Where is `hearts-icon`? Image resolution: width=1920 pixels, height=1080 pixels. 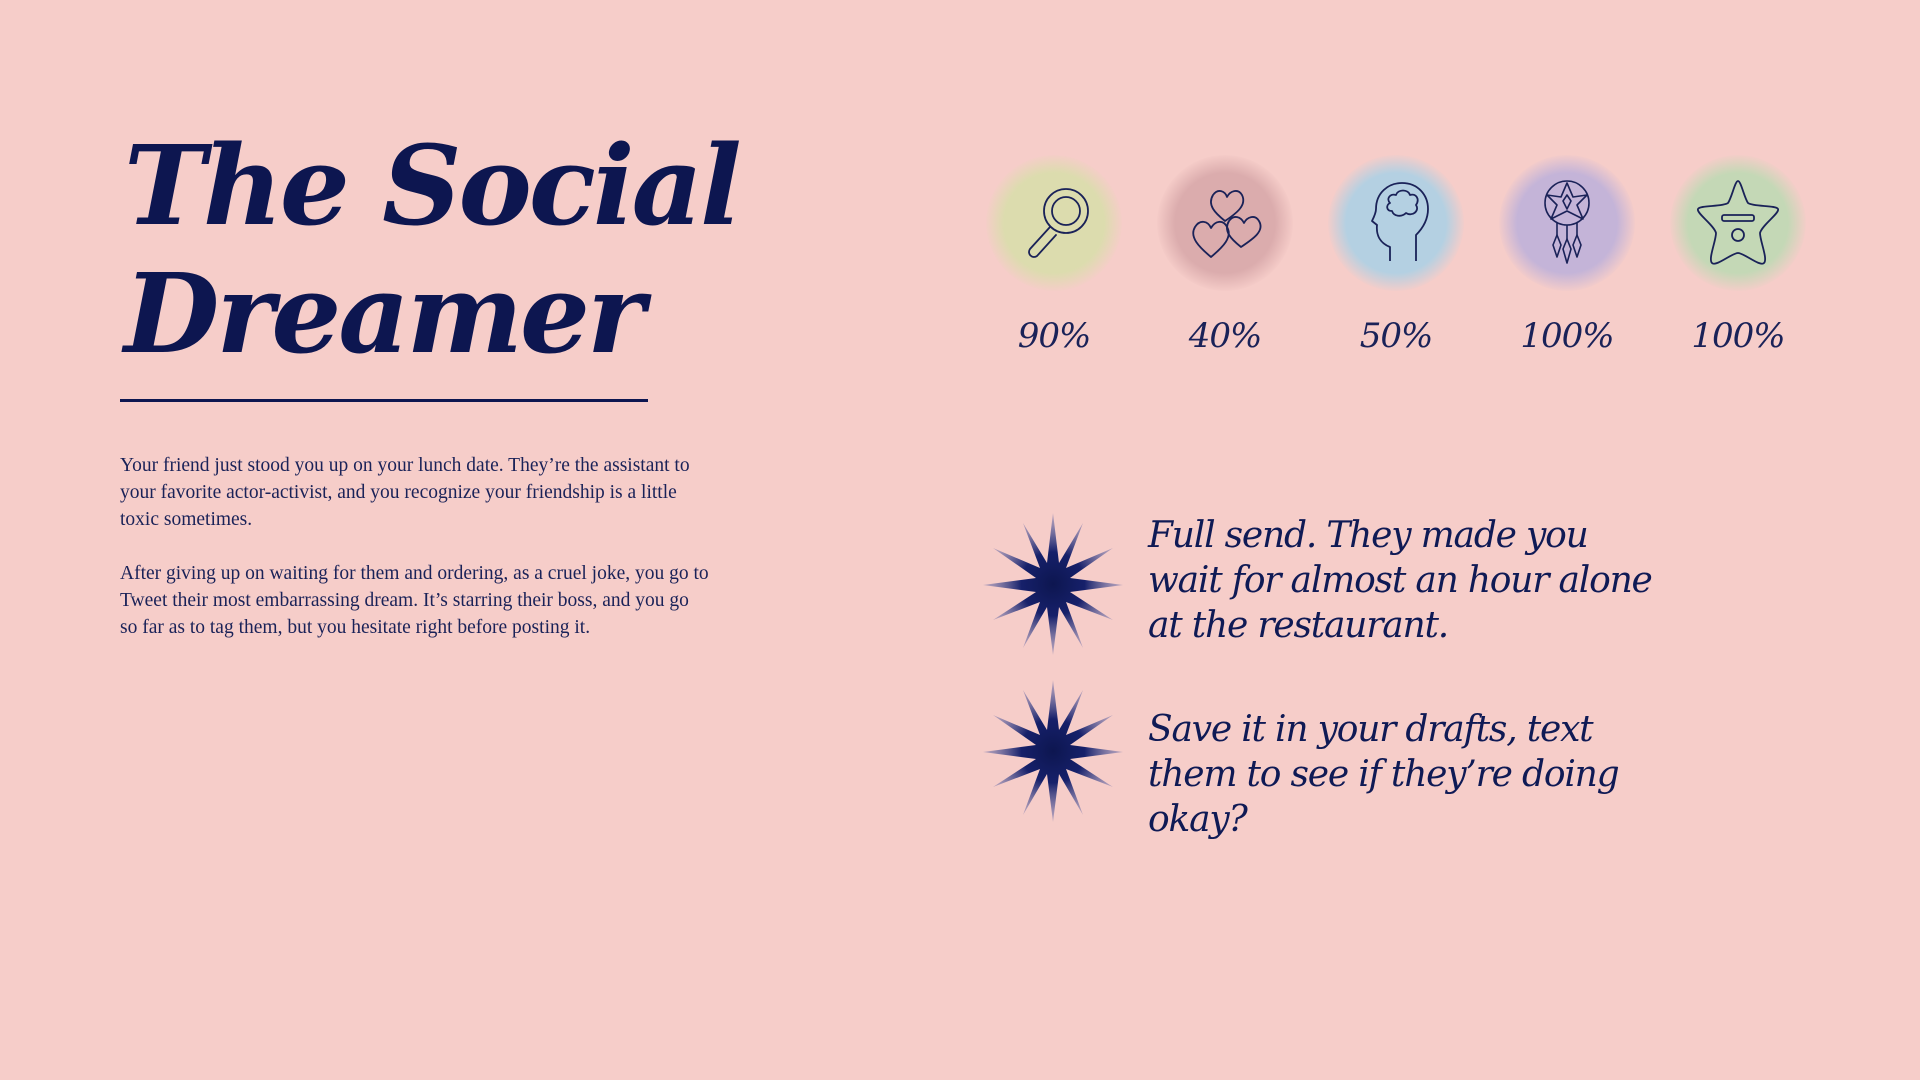 hearts-icon is located at coordinates (1227, 224).